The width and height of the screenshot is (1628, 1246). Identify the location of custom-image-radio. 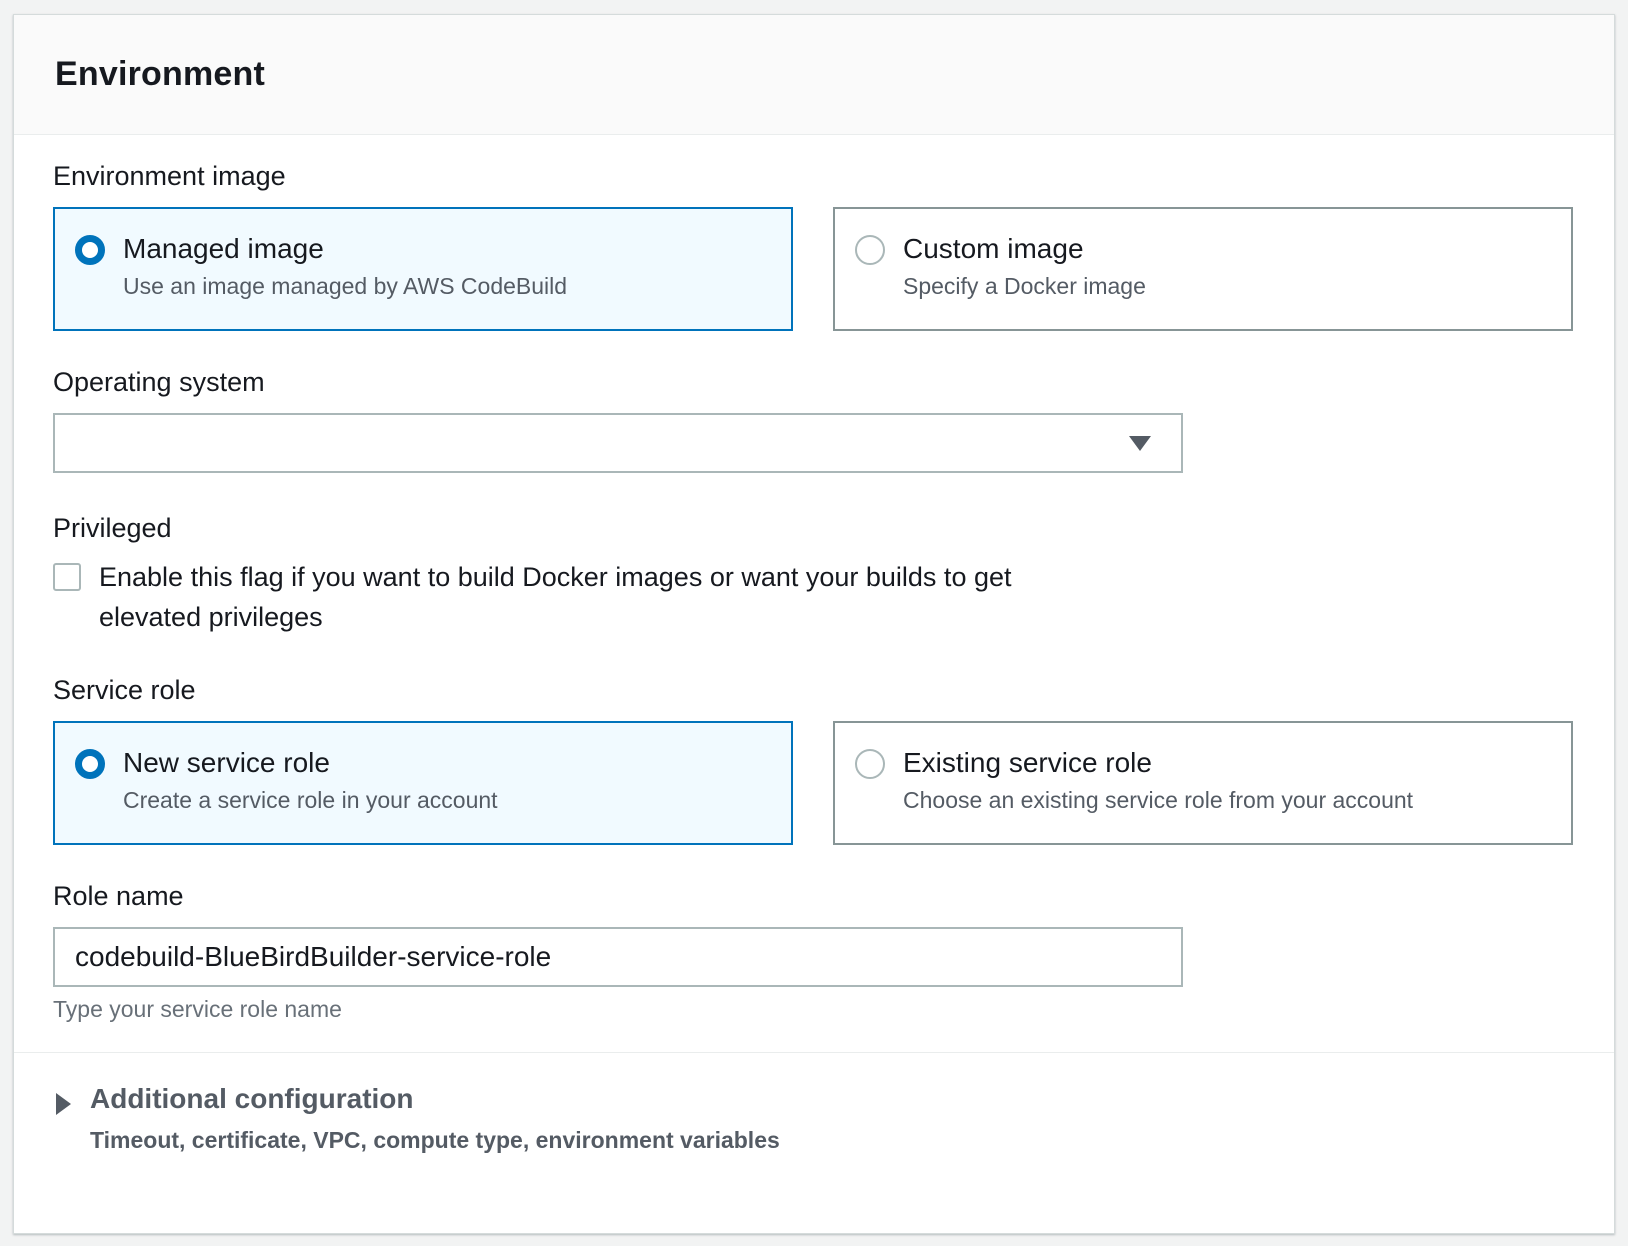
(870, 250).